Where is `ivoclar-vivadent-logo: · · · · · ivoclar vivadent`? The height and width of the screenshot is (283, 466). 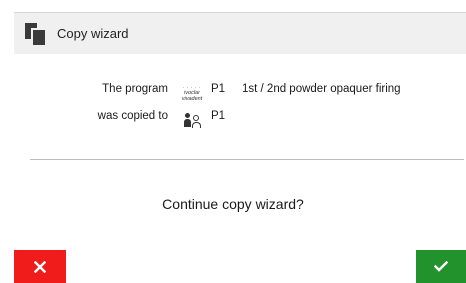
ivoclar-vivadent-logo: · · · · · ivoclar vivadent is located at coordinates (192, 94).